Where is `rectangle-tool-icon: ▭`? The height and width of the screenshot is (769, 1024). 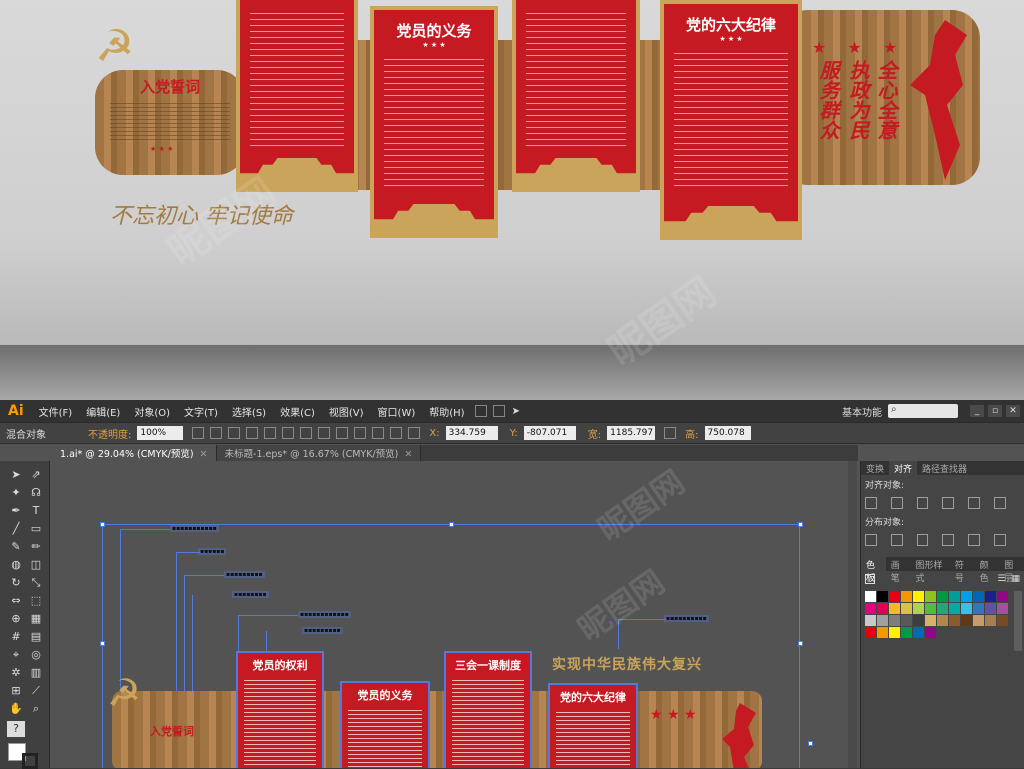 rectangle-tool-icon: ▭ is located at coordinates (36, 529).